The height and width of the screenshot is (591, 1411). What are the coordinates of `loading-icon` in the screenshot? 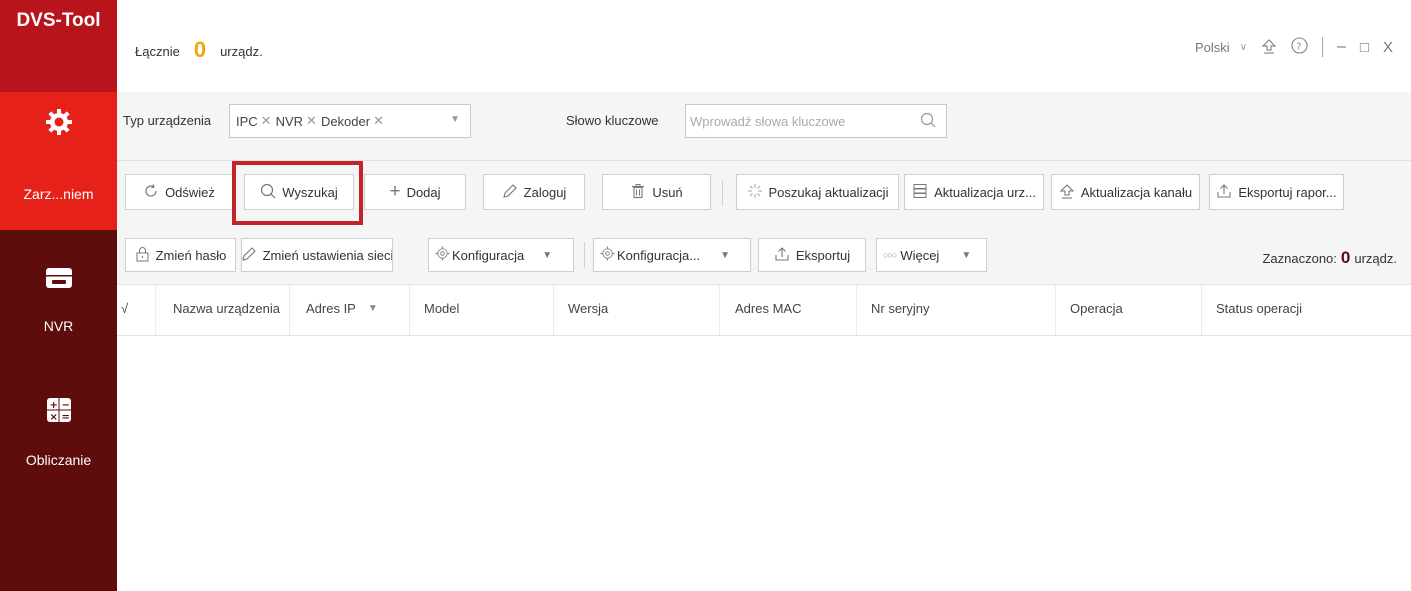 It's located at (755, 192).